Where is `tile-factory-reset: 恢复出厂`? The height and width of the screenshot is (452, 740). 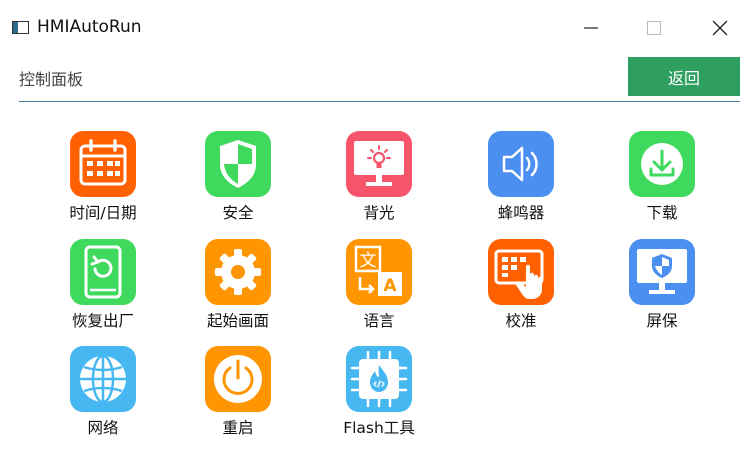
tile-factory-reset: 恢复出厂 is located at coordinates (103, 291).